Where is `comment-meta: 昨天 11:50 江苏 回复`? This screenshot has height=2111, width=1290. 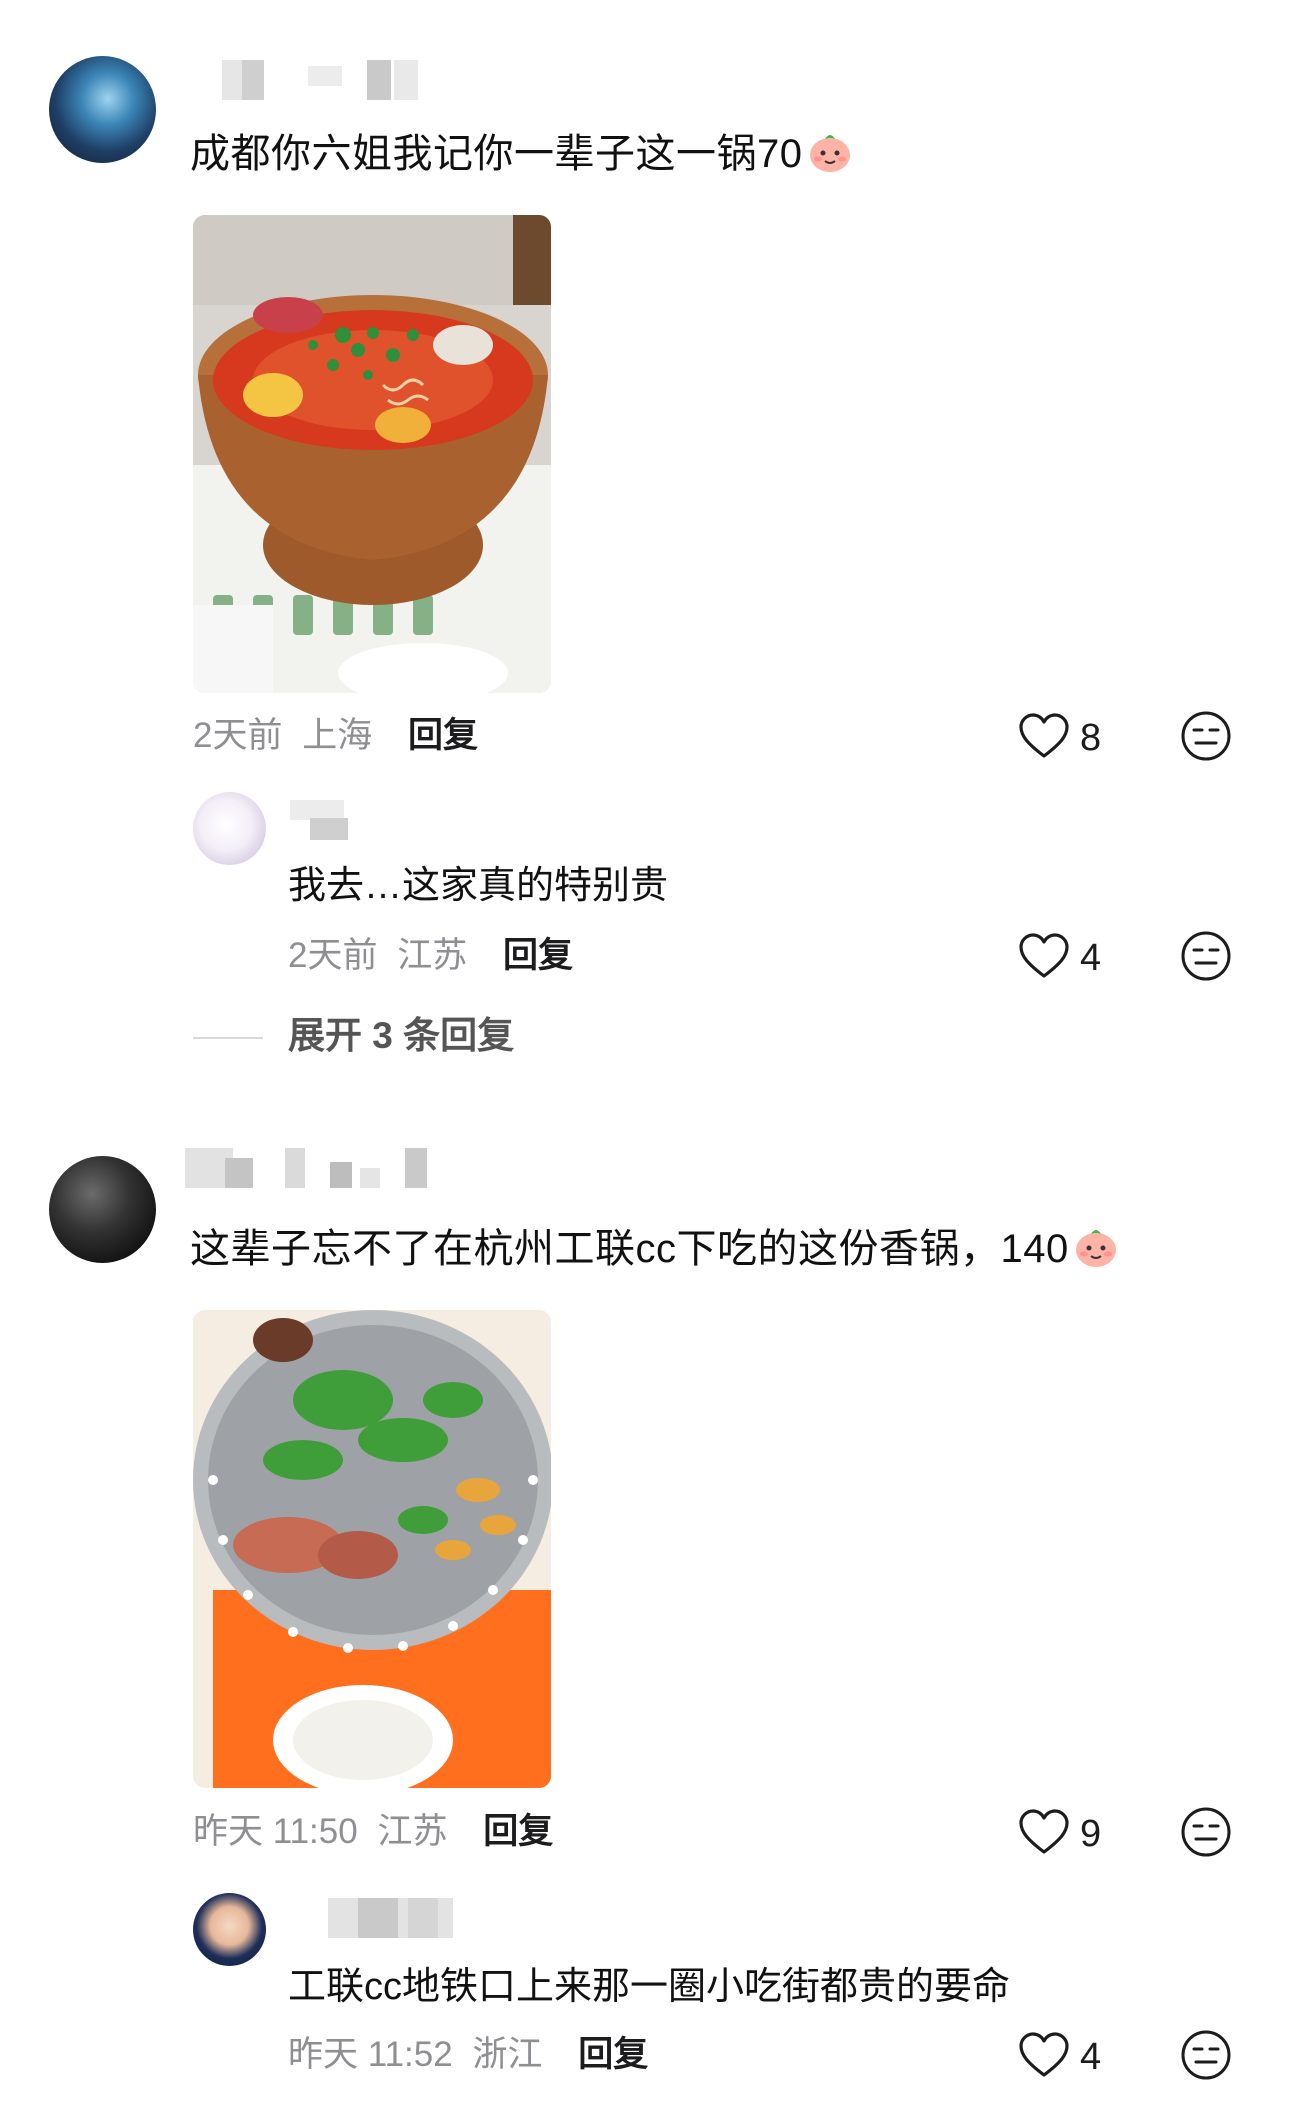
comment-meta: 昨天 11:50 江苏 回复 is located at coordinates (373, 1832).